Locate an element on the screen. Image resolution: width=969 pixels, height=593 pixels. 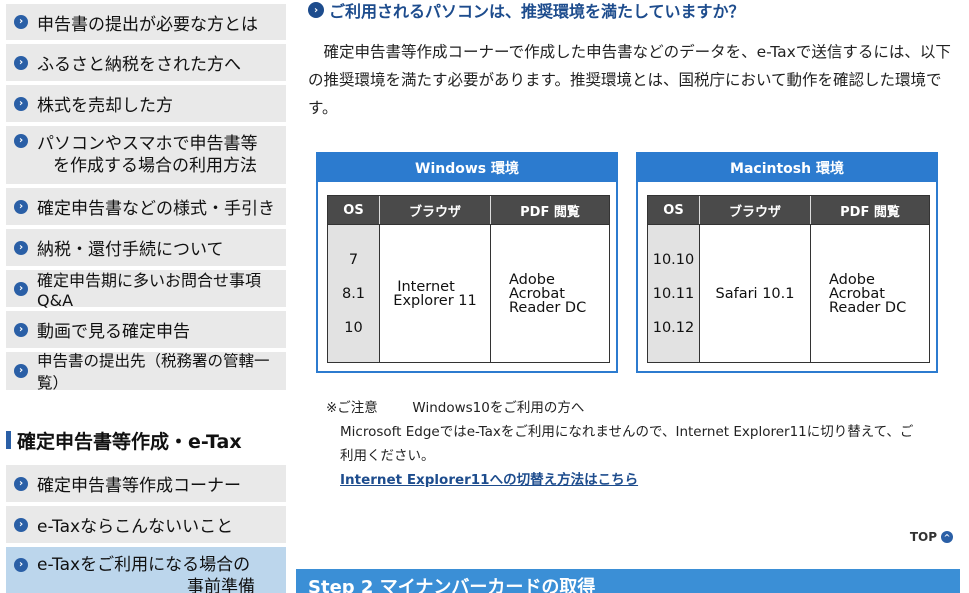
table-cell-browser: Internet Explorer 11 is located at coordinates (435, 293).